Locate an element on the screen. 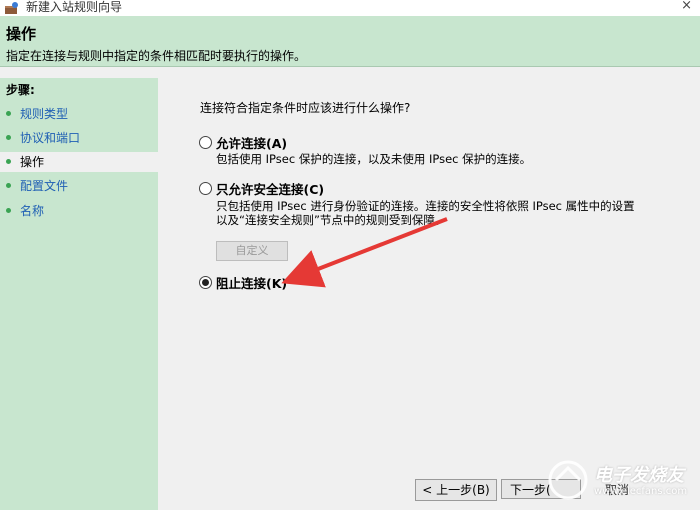 The image size is (700, 510). watermark-logo is located at coordinates (568, 480).